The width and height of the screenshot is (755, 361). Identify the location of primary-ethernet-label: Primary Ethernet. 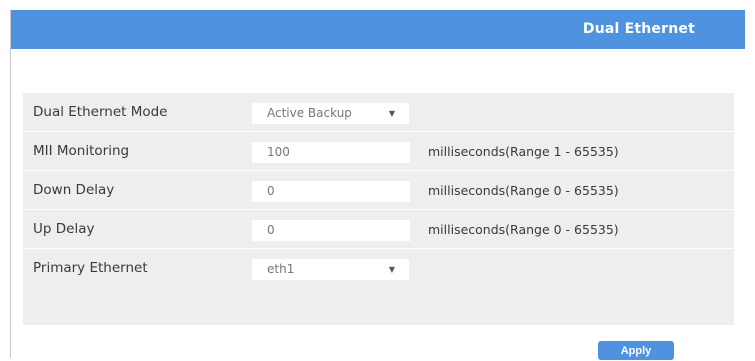
(90, 268).